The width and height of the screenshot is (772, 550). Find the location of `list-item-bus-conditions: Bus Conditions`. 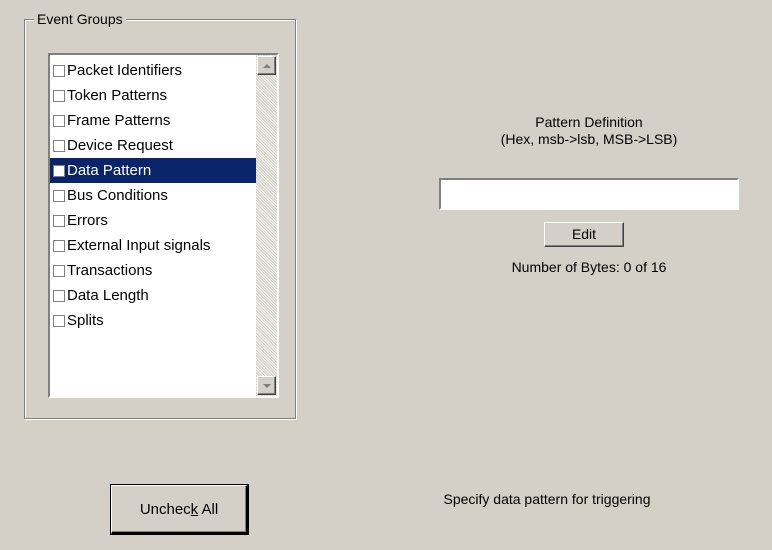

list-item-bus-conditions: Bus Conditions is located at coordinates (153, 195).